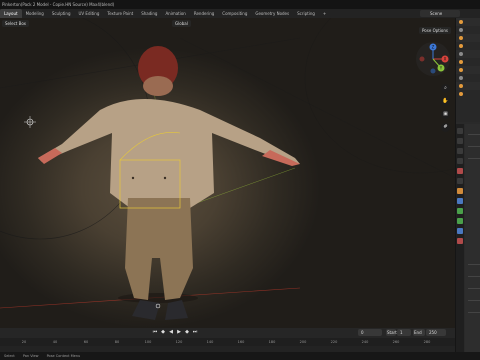 The image size is (480, 360). I want to click on grid-icon: #, so click(445, 127).